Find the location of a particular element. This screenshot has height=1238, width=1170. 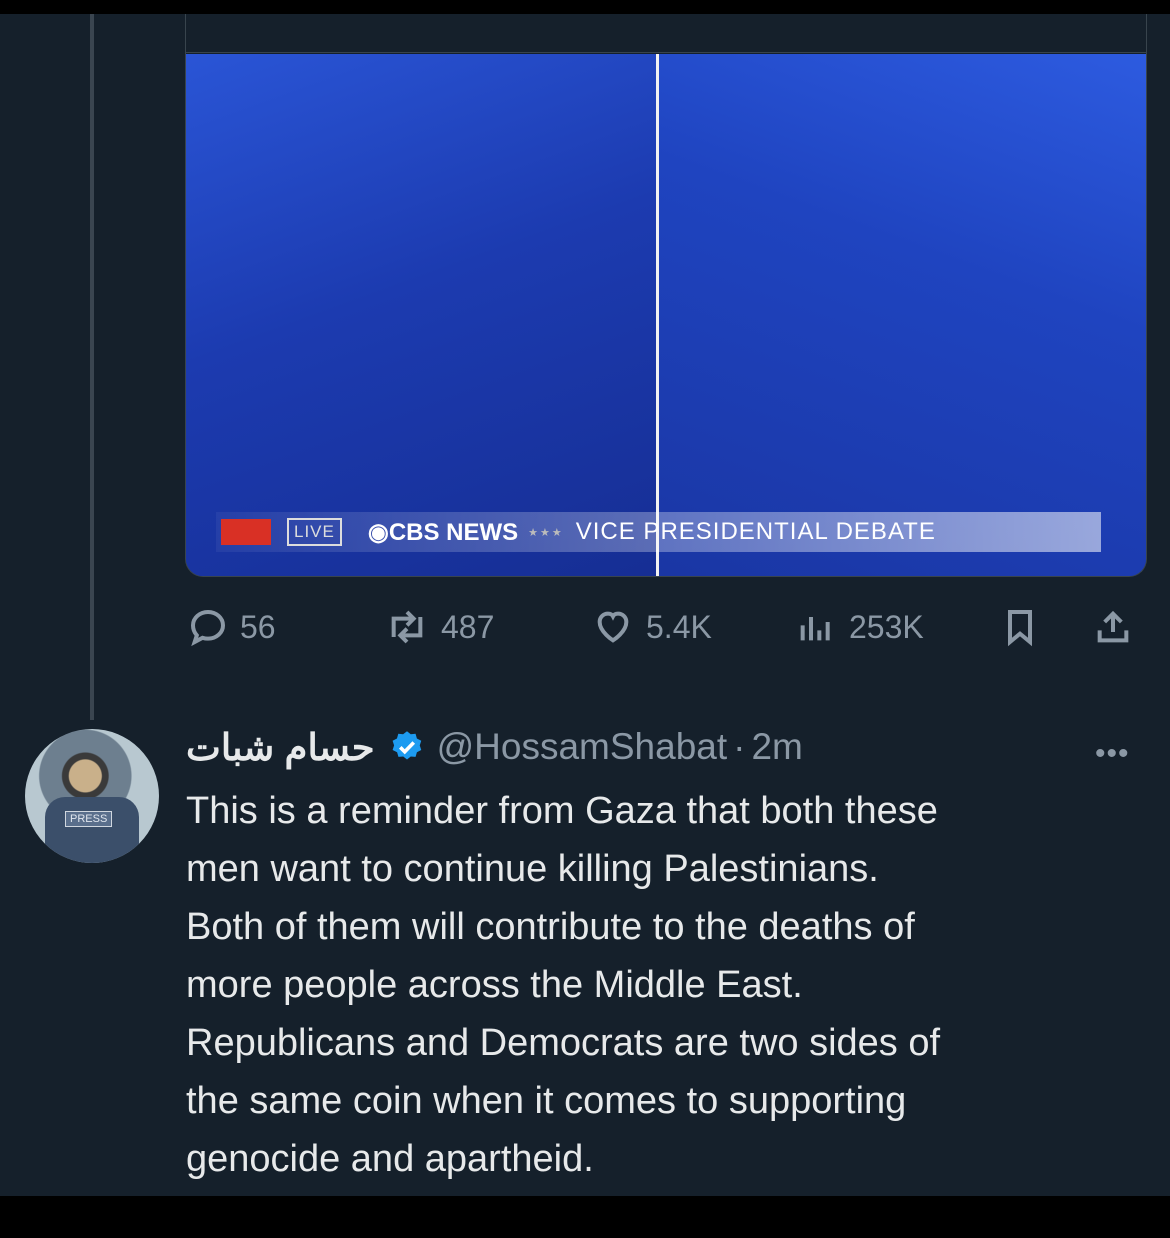

tweet-actions-bar: 56 487 5.4K 253K is located at coordinates (665, 627).